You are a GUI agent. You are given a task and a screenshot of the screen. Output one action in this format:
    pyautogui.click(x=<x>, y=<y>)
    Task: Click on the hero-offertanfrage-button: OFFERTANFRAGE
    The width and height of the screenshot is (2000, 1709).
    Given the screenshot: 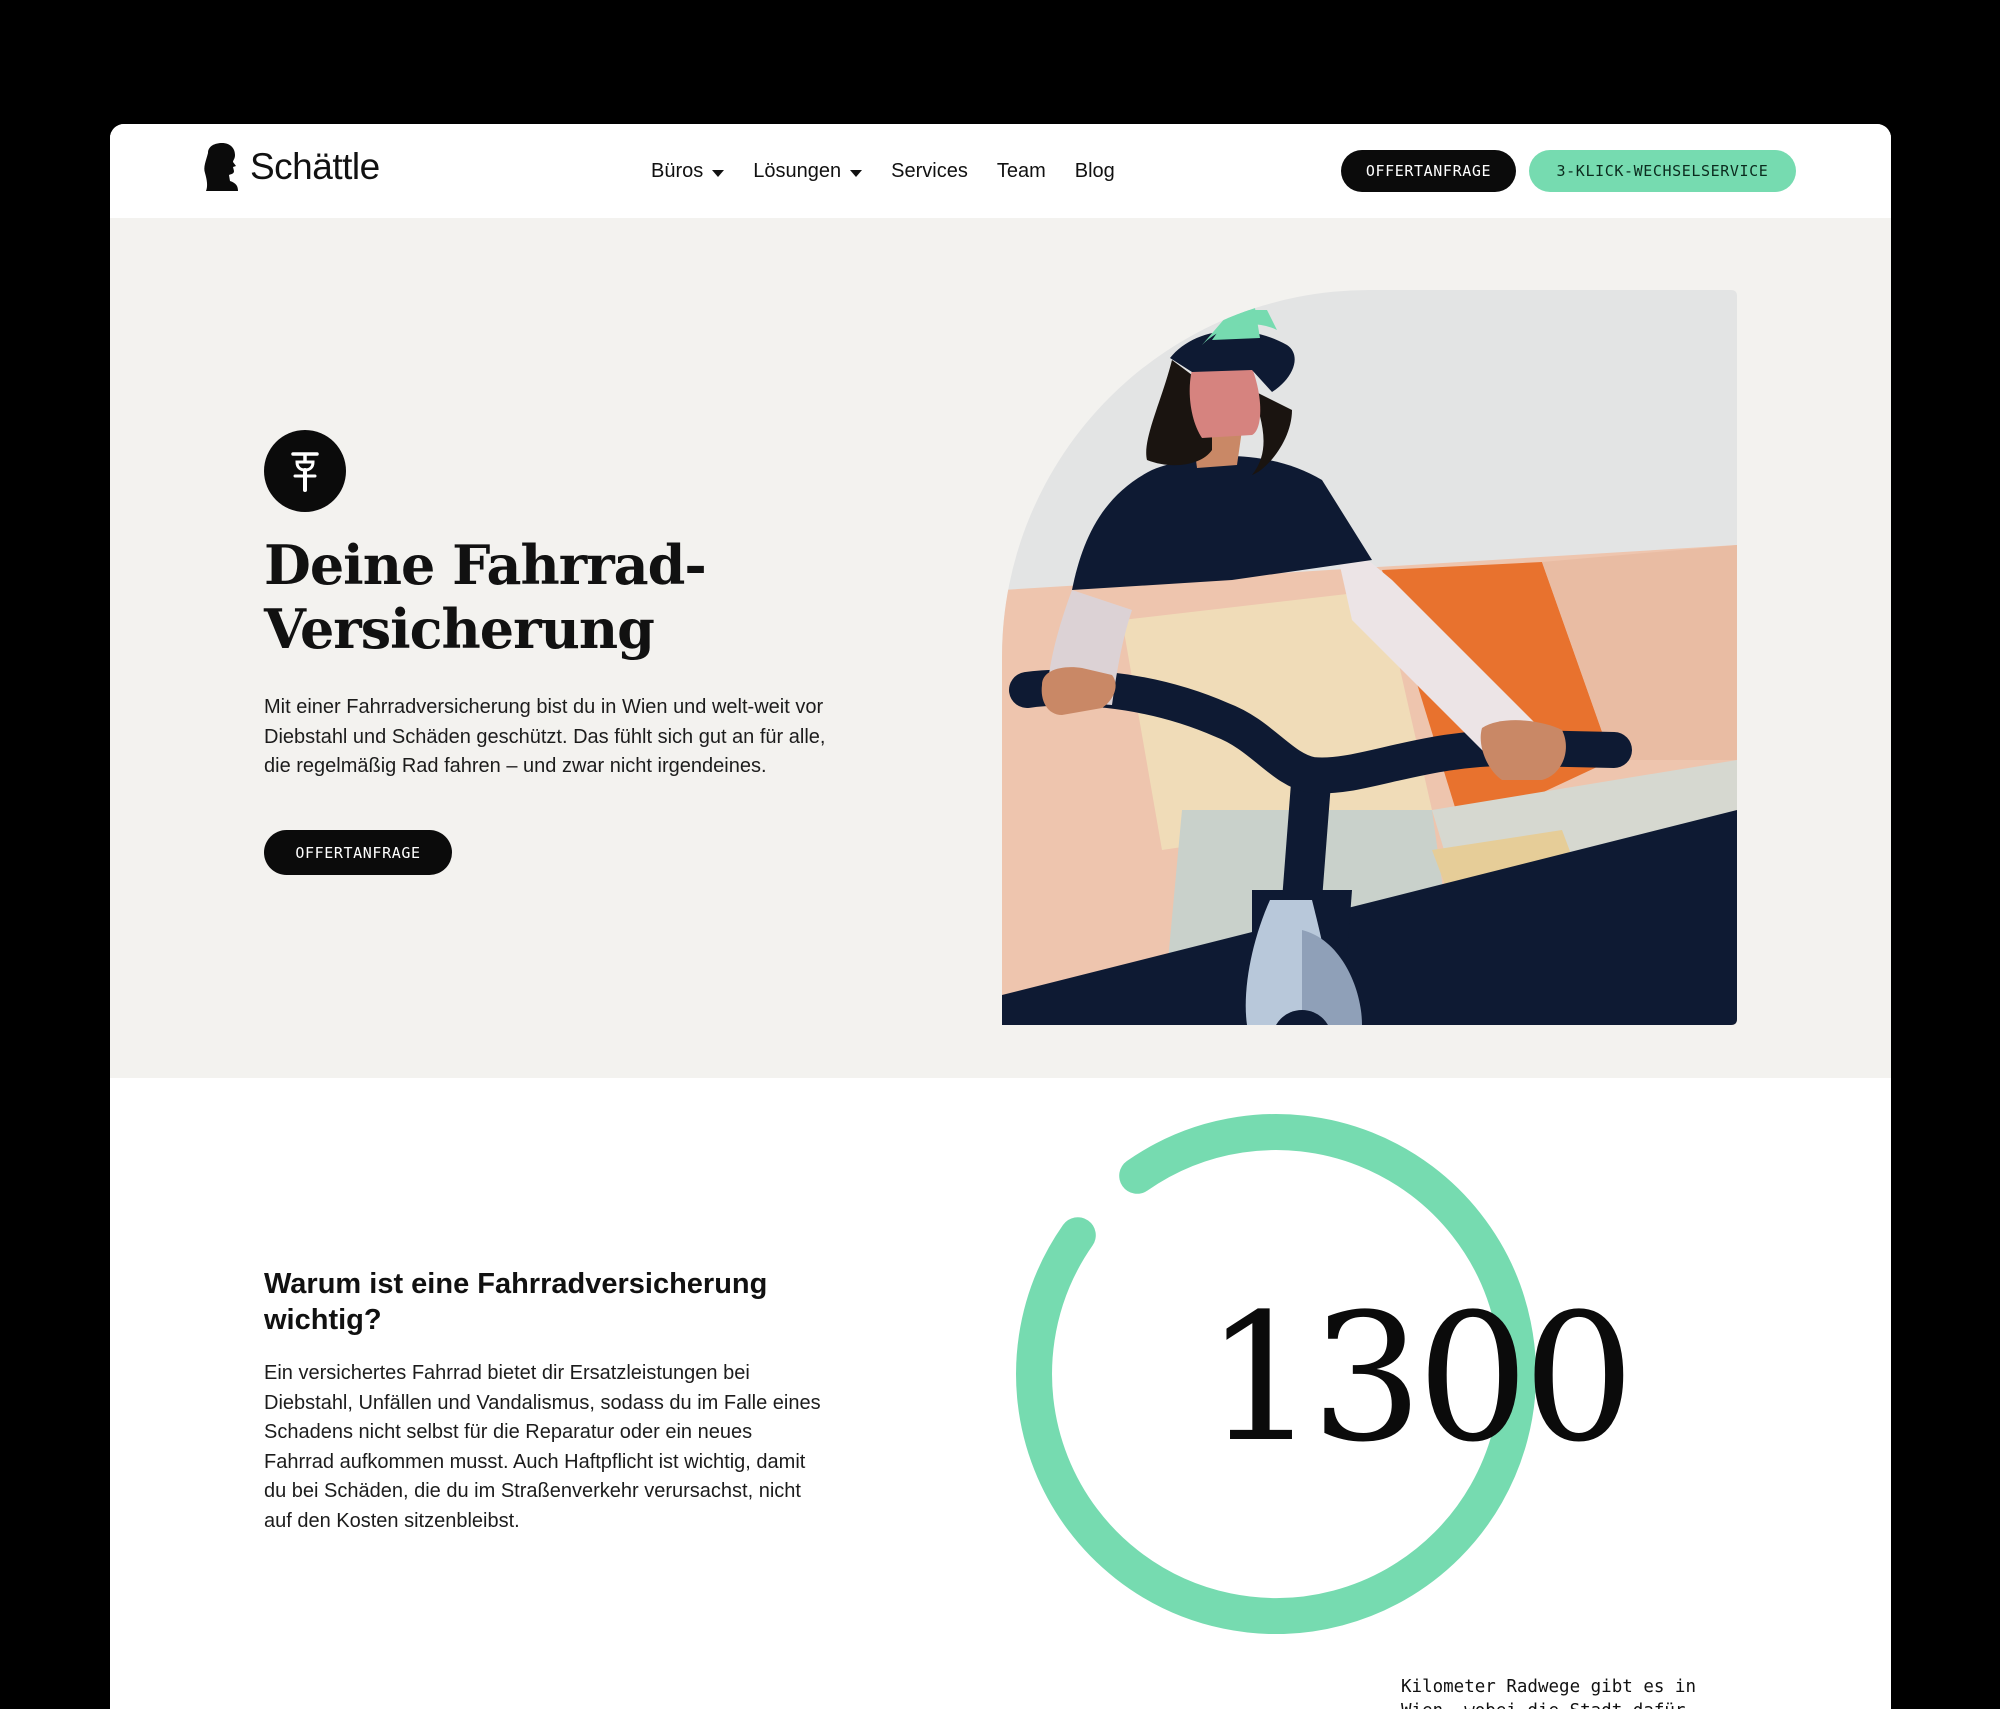 What is the action you would take?
    pyautogui.click(x=358, y=852)
    